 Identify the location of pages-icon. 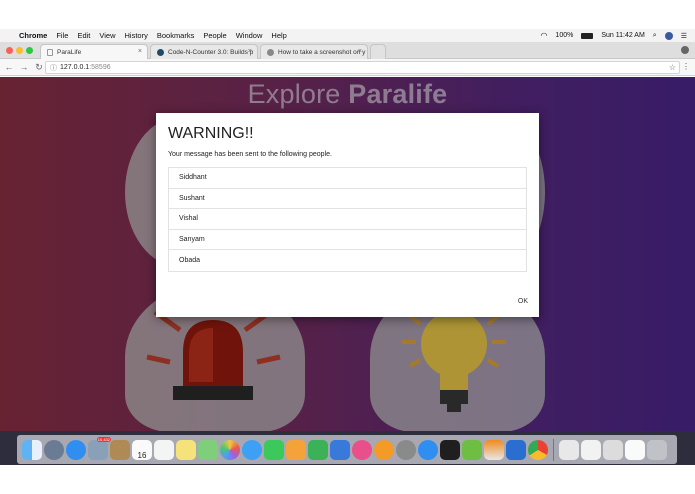
(296, 449).